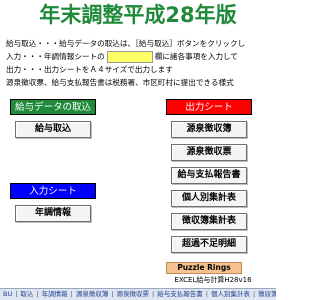 This screenshot has height=300, width=320. I want to click on puzzle-rings-link: Puzzle Rings, so click(204, 268).